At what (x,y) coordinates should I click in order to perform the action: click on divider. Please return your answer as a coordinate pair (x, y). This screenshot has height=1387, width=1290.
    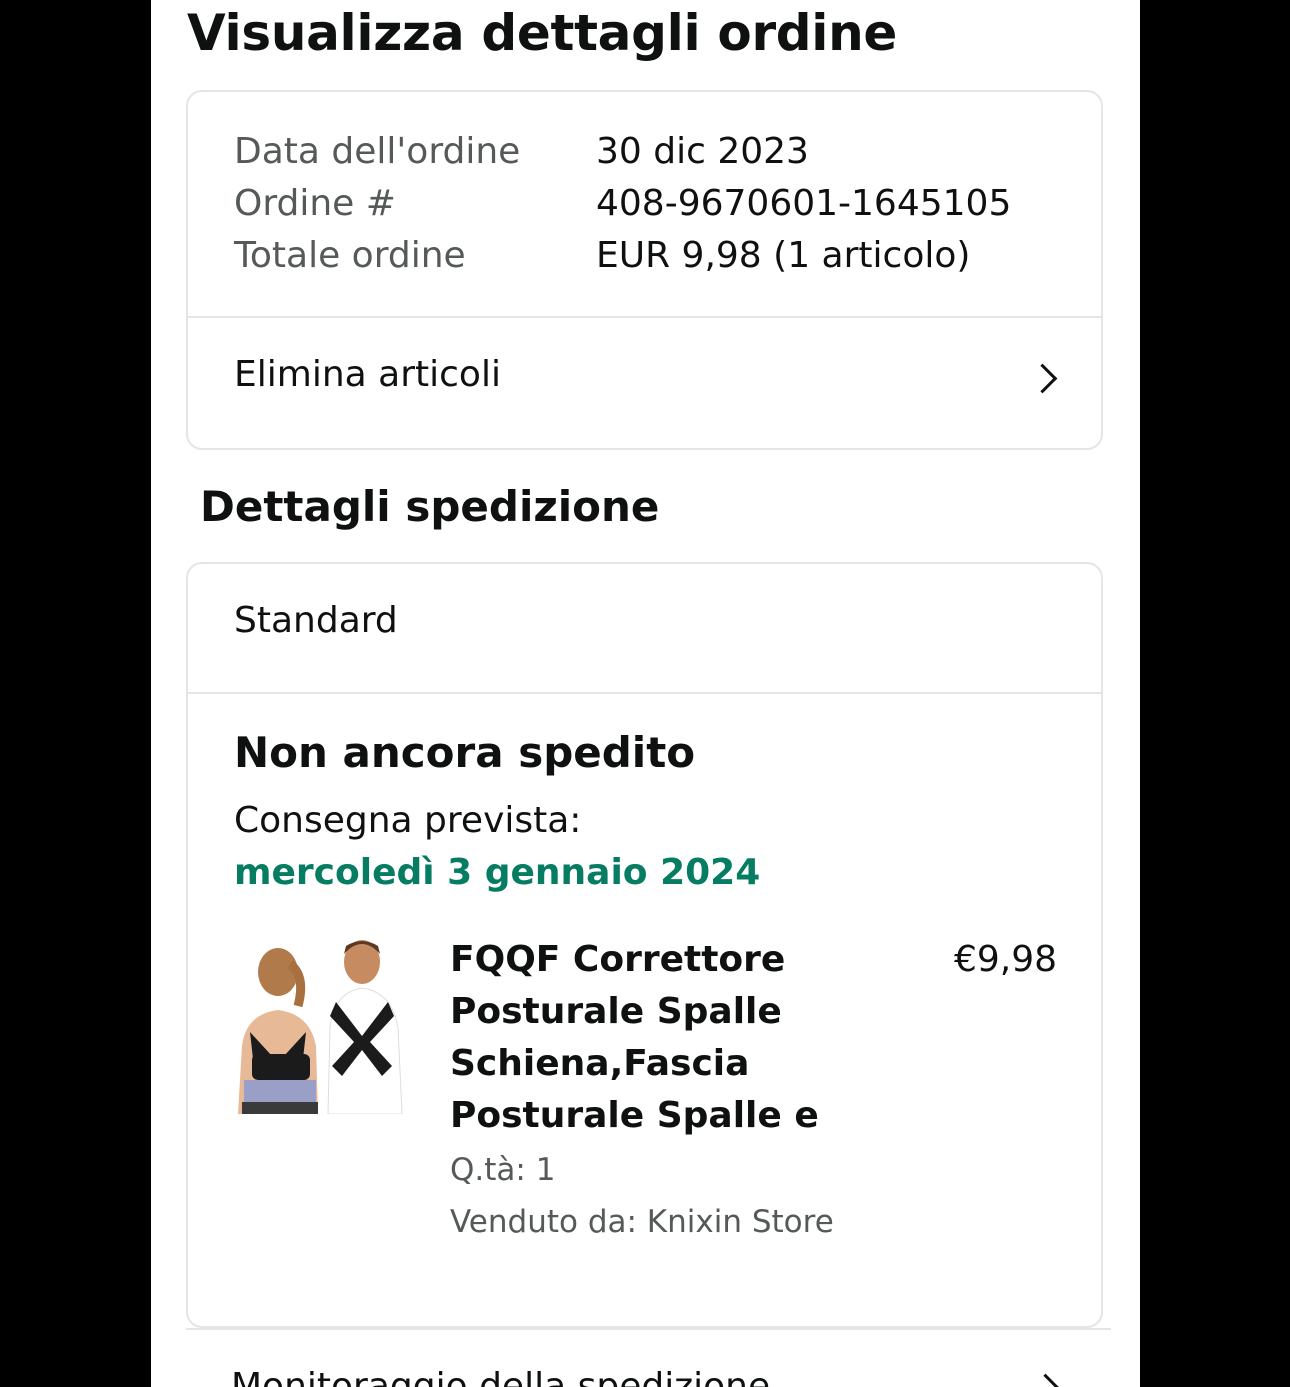
    Looking at the image, I should click on (644, 693).